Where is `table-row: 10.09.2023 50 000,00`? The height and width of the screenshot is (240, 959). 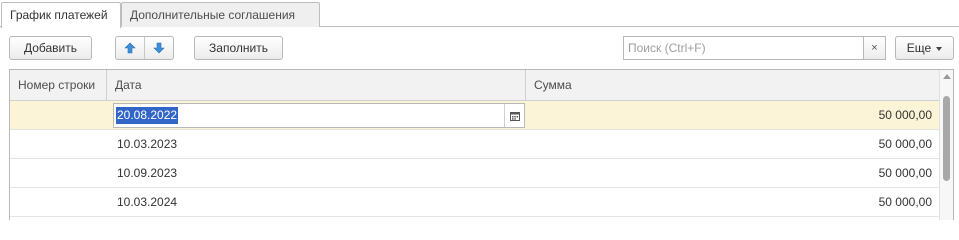 table-row: 10.09.2023 50 000,00 is located at coordinates (475, 173).